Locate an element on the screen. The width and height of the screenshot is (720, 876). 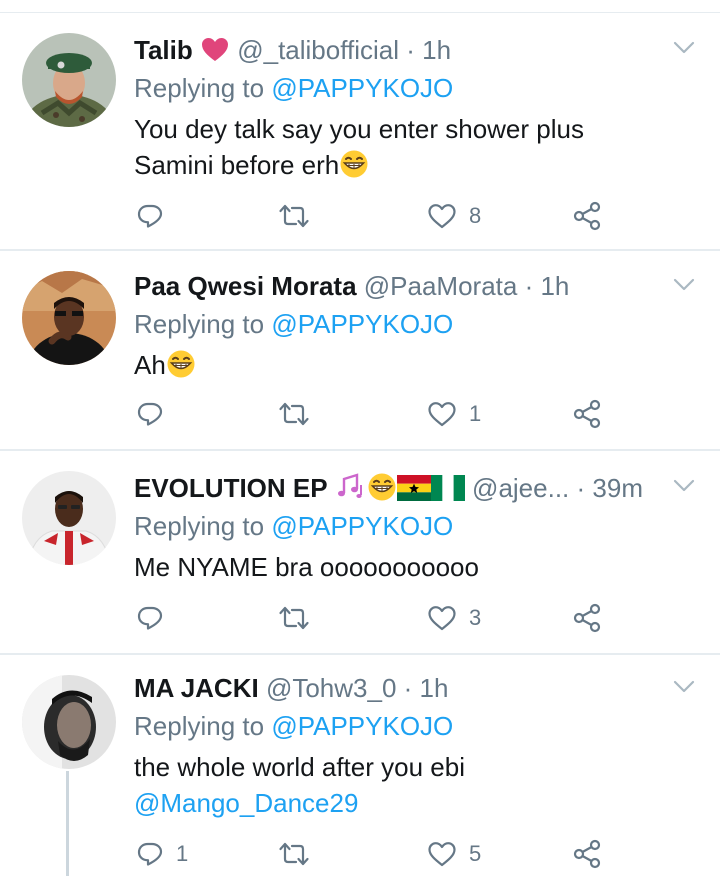
like-button: 8 is located at coordinates (454, 216).